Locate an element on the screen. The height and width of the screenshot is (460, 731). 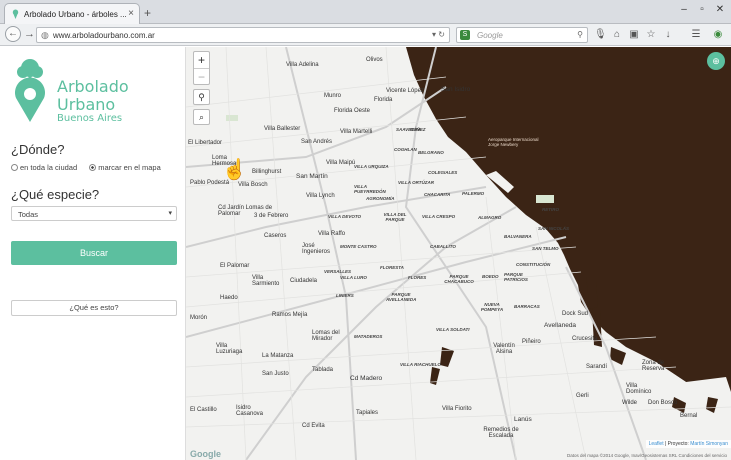
map-label: El Libertador is located at coordinates (205, 143).